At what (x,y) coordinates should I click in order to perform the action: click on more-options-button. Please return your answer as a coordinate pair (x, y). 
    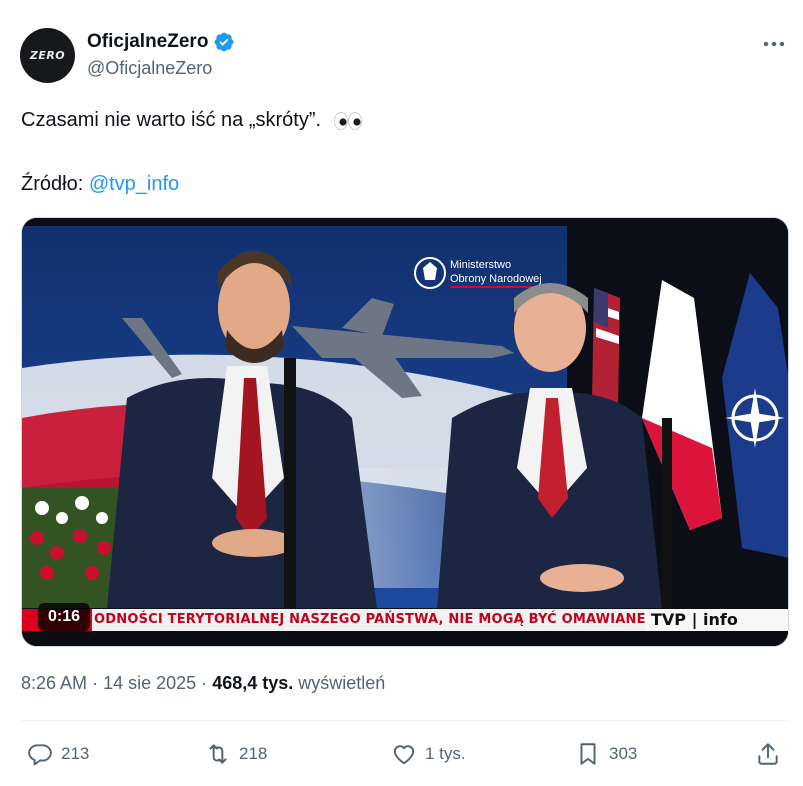
    Looking at the image, I should click on (774, 44).